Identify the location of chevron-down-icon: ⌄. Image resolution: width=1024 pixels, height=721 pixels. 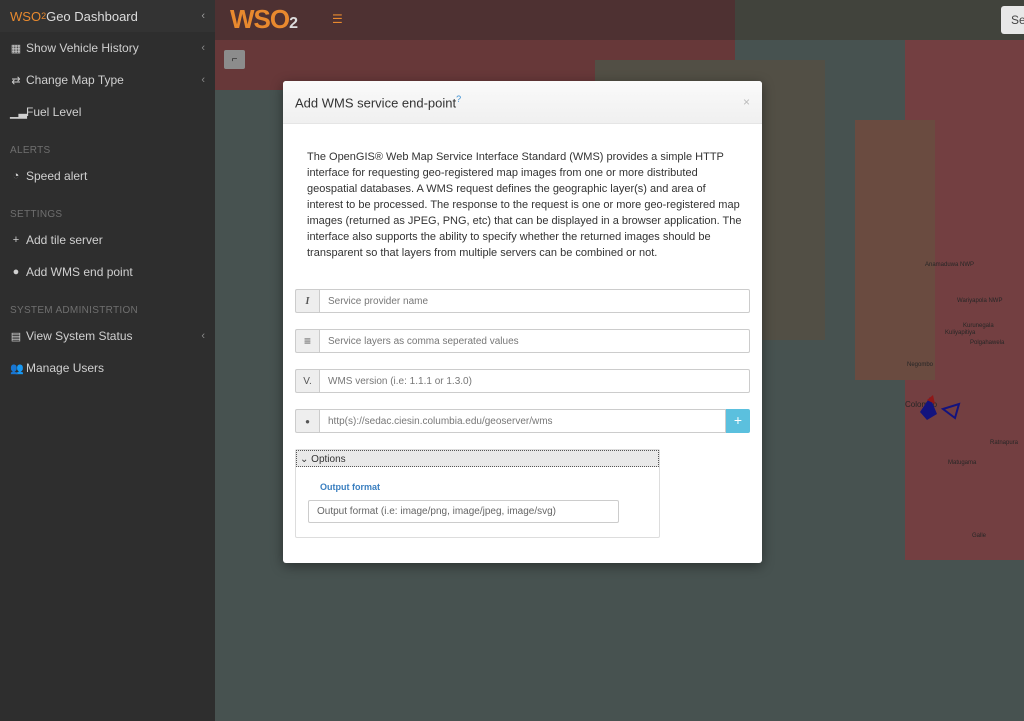
(304, 459).